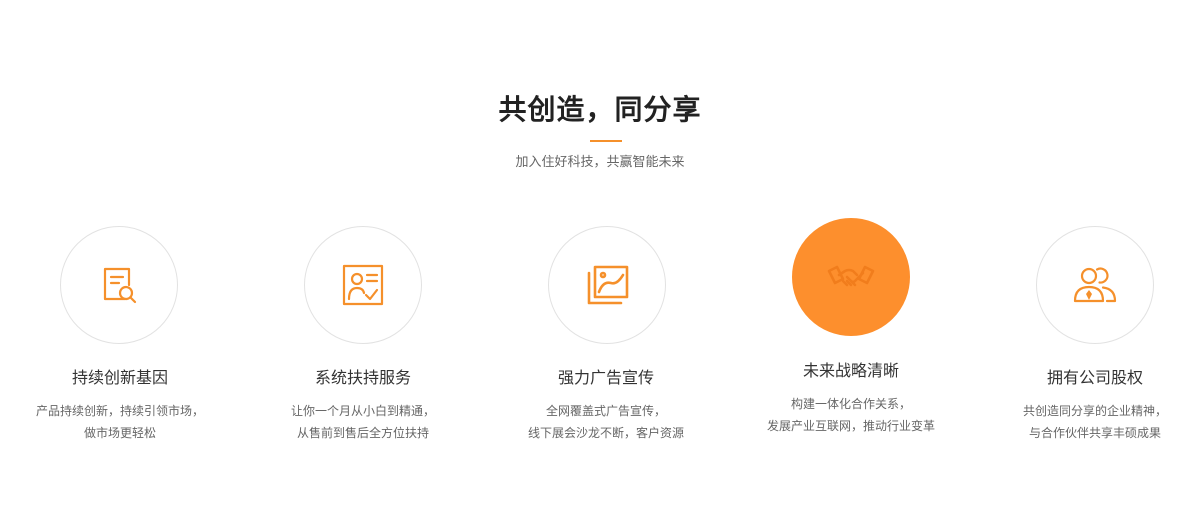 Image resolution: width=1200 pixels, height=528 pixels. What do you see at coordinates (1094, 377) in the screenshot?
I see `feature-title: 拥有公司股权` at bounding box center [1094, 377].